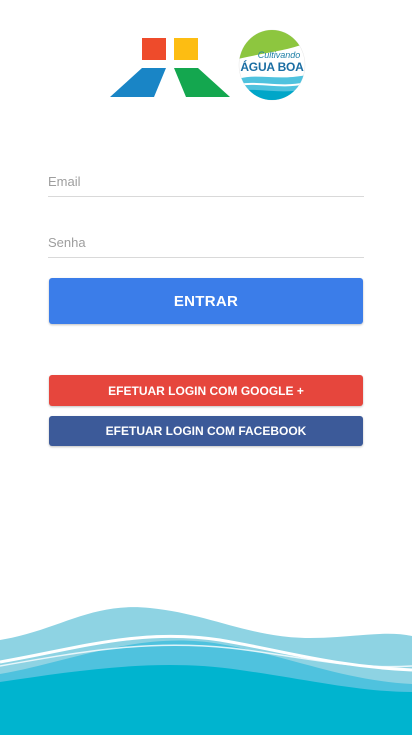 The height and width of the screenshot is (735, 412). I want to click on facebook-login-button: EFETUAR LOGIN COM FACEBOOK, so click(206, 431).